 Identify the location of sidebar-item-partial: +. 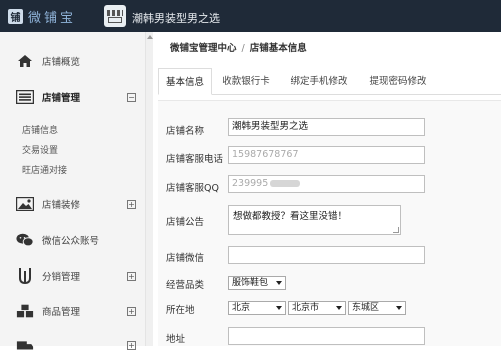
(72, 345).